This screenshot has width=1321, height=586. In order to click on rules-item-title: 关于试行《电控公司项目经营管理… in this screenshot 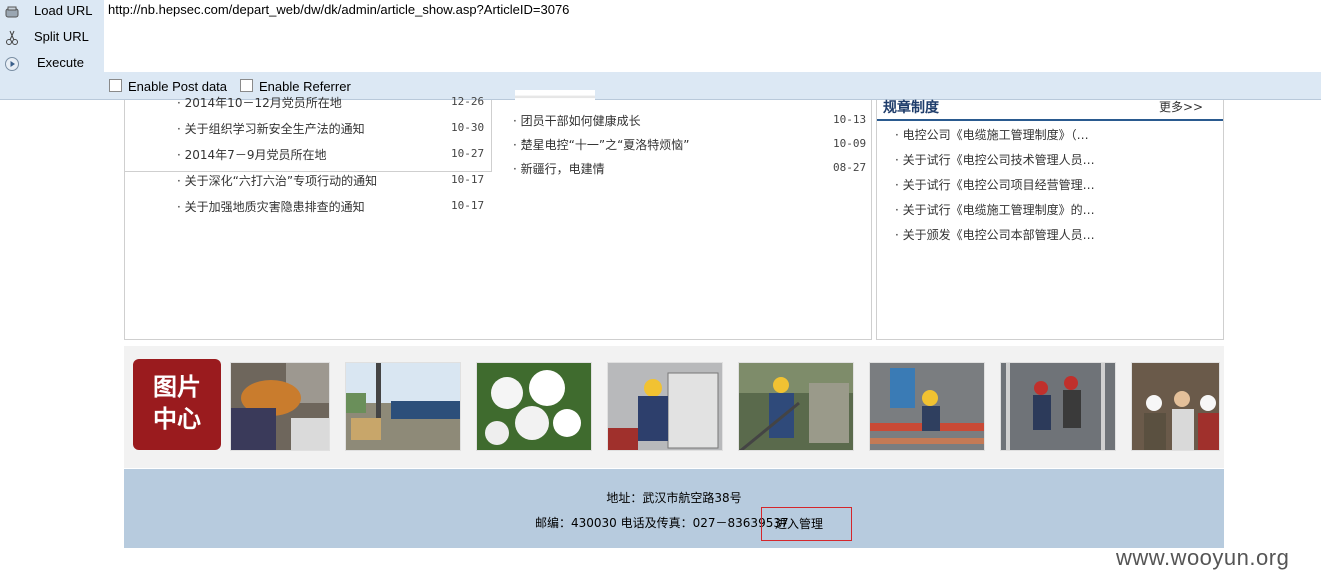, I will do `click(999, 185)`.